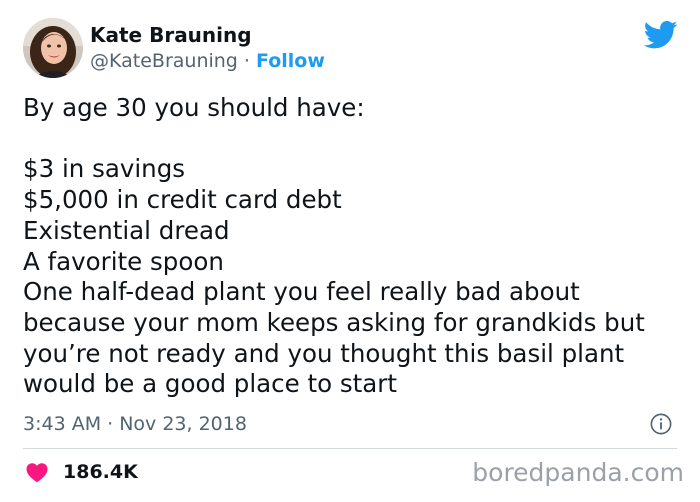 This screenshot has height=502, width=700. What do you see at coordinates (350, 448) in the screenshot?
I see `divider` at bounding box center [350, 448].